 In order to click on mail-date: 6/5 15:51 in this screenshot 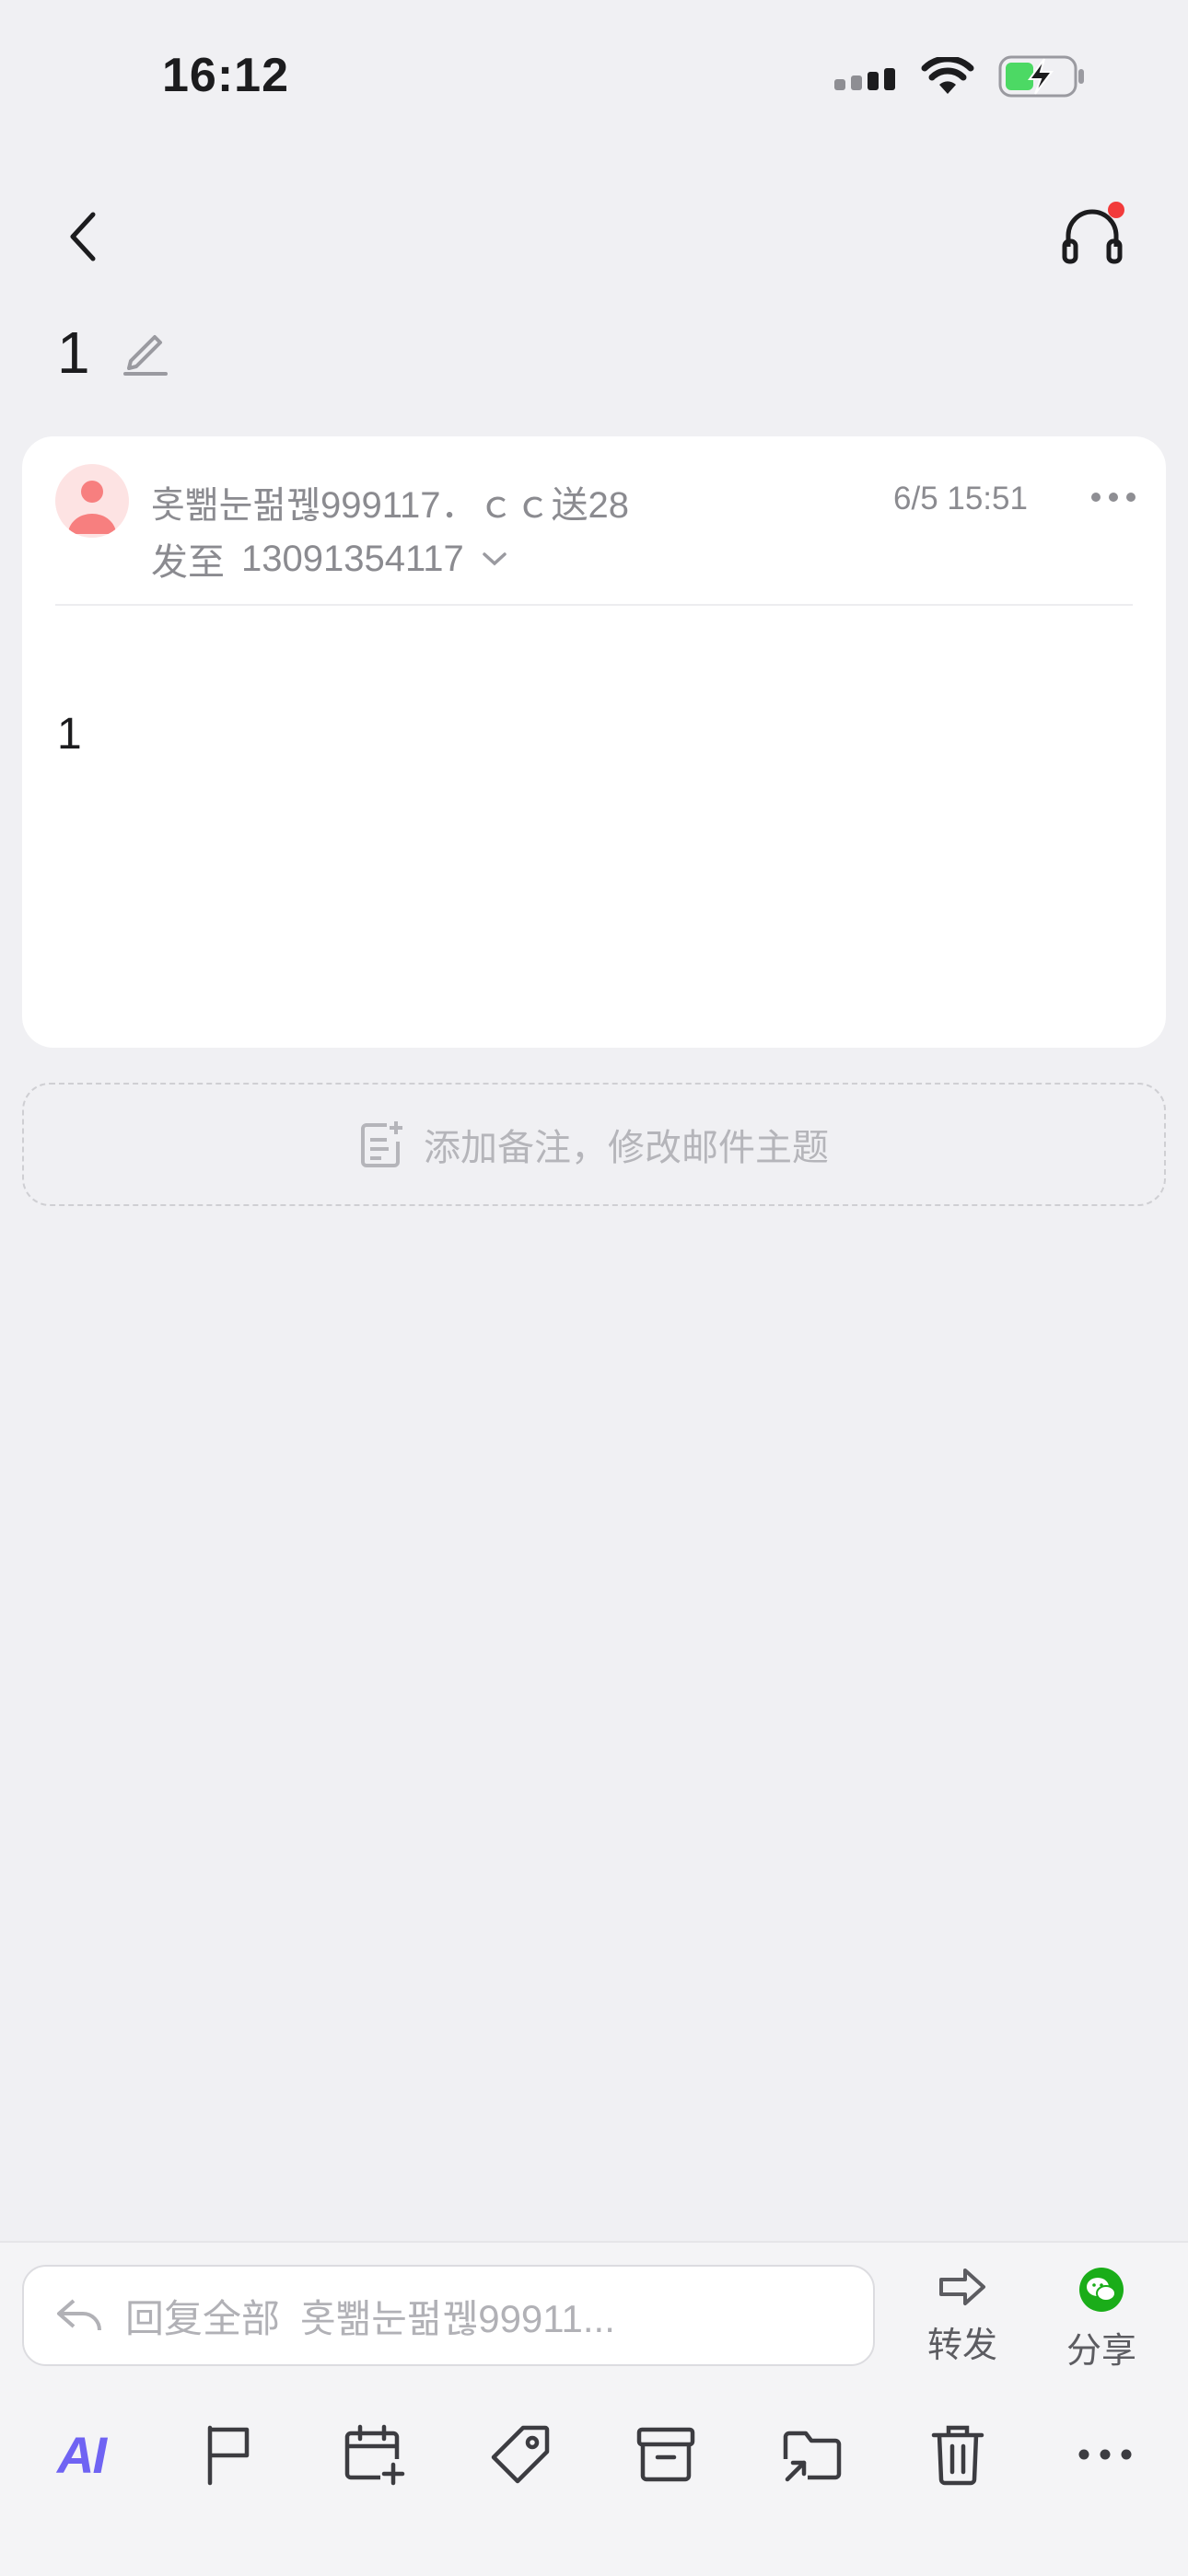, I will do `click(961, 498)`.